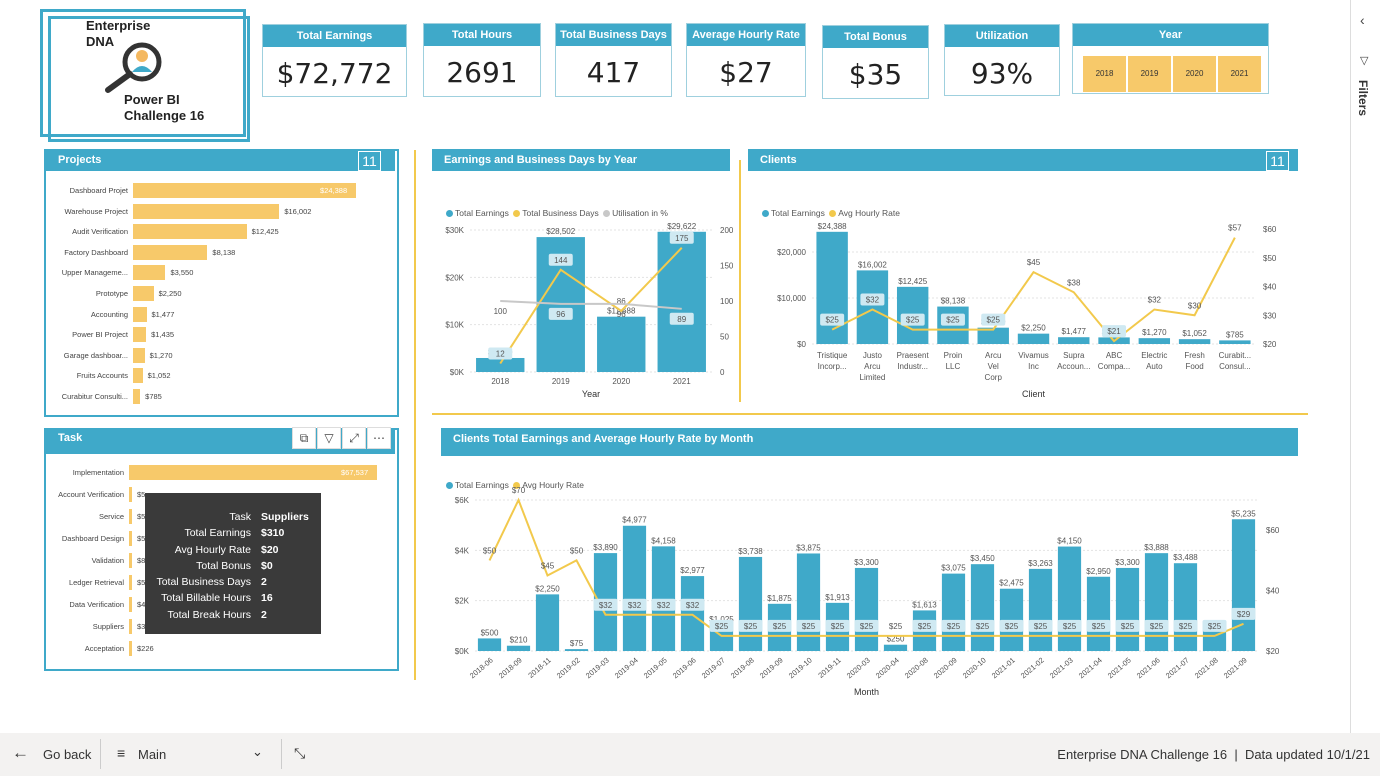 The image size is (1380, 776). I want to click on x-tick-label-line: Praesent, so click(913, 355).